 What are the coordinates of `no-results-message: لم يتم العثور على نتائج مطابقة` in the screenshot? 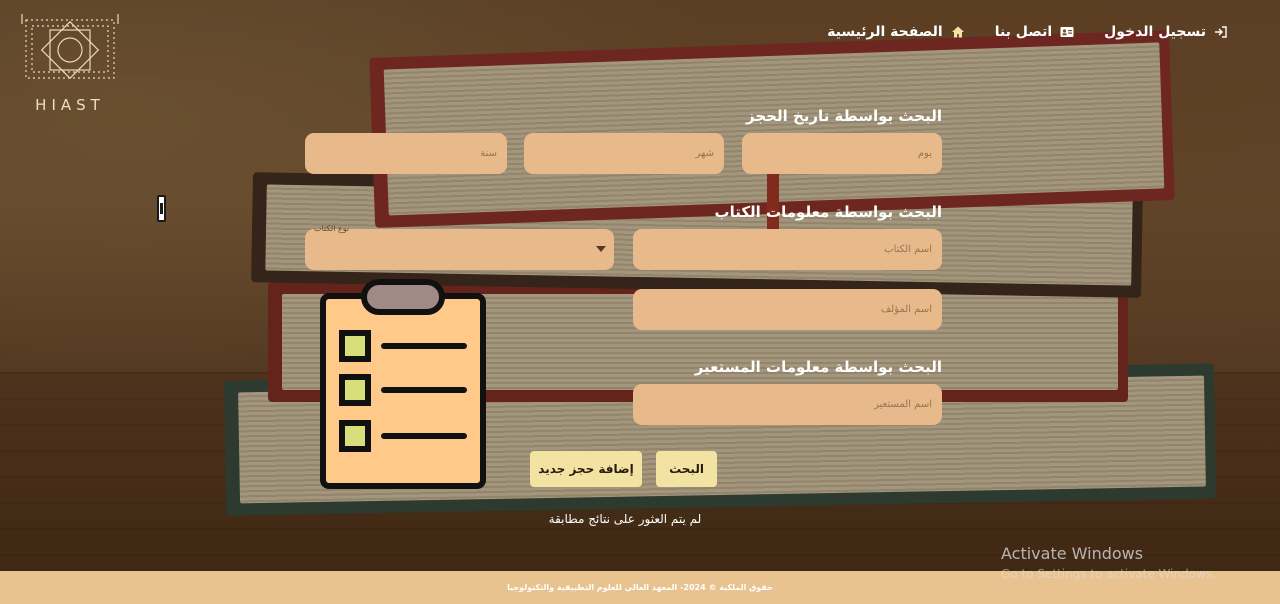 It's located at (625, 519).